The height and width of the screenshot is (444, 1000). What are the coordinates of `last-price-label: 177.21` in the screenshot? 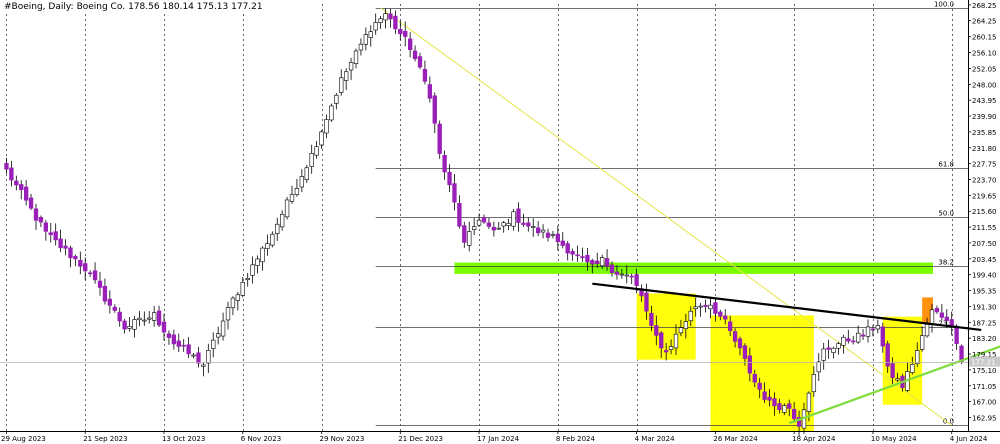 It's located at (983, 363).